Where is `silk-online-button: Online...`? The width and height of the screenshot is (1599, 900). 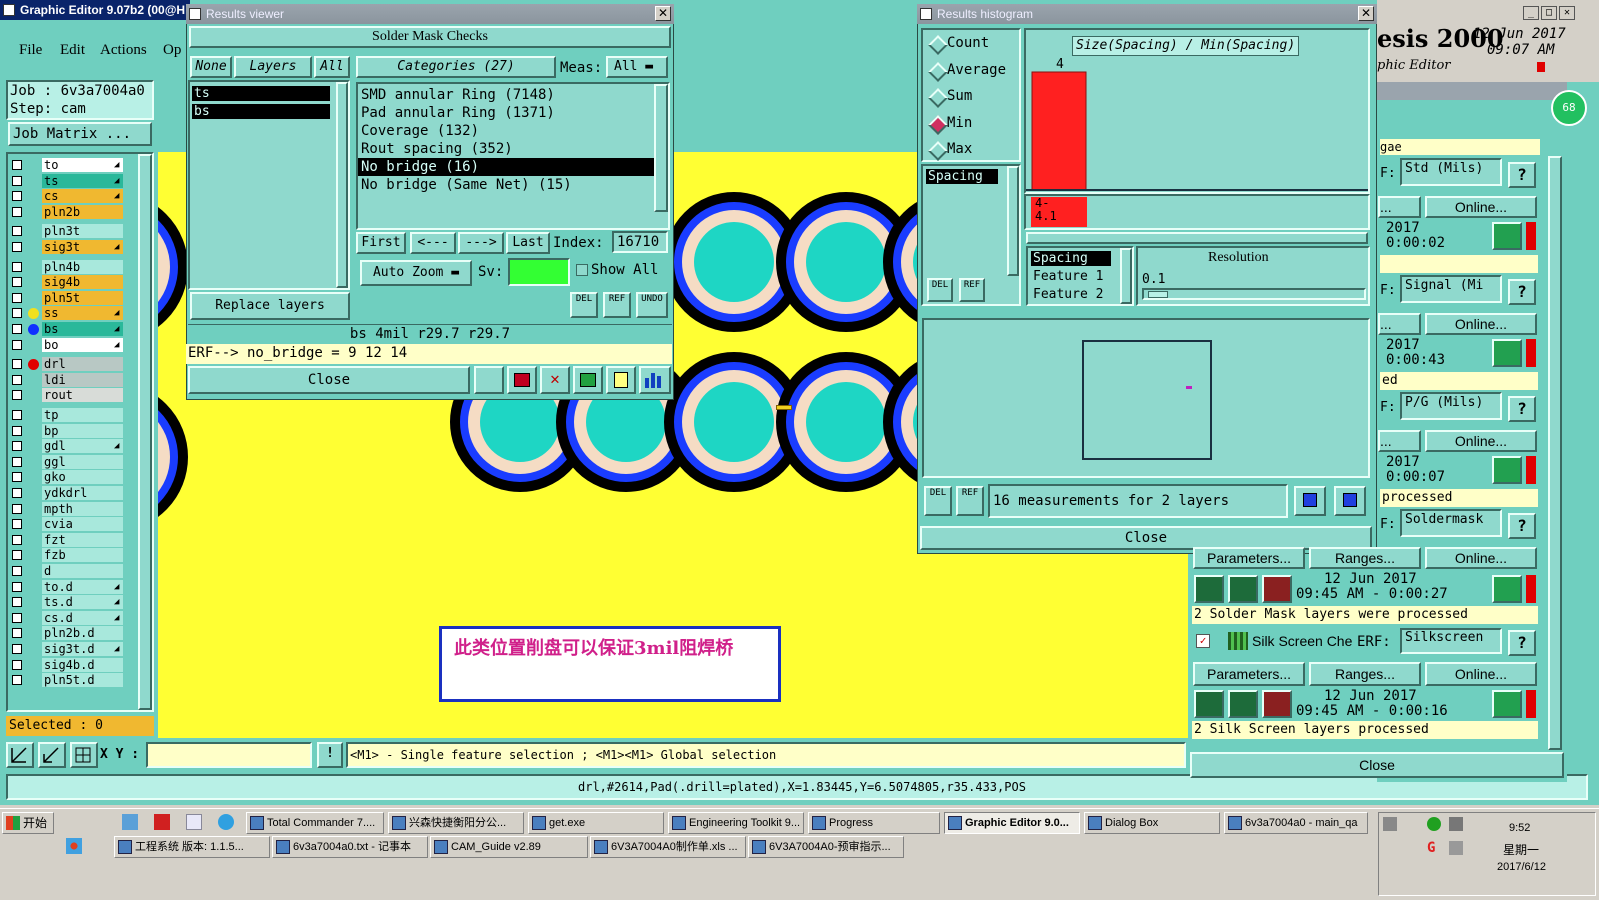
silk-online-button: Online... is located at coordinates (1481, 674).